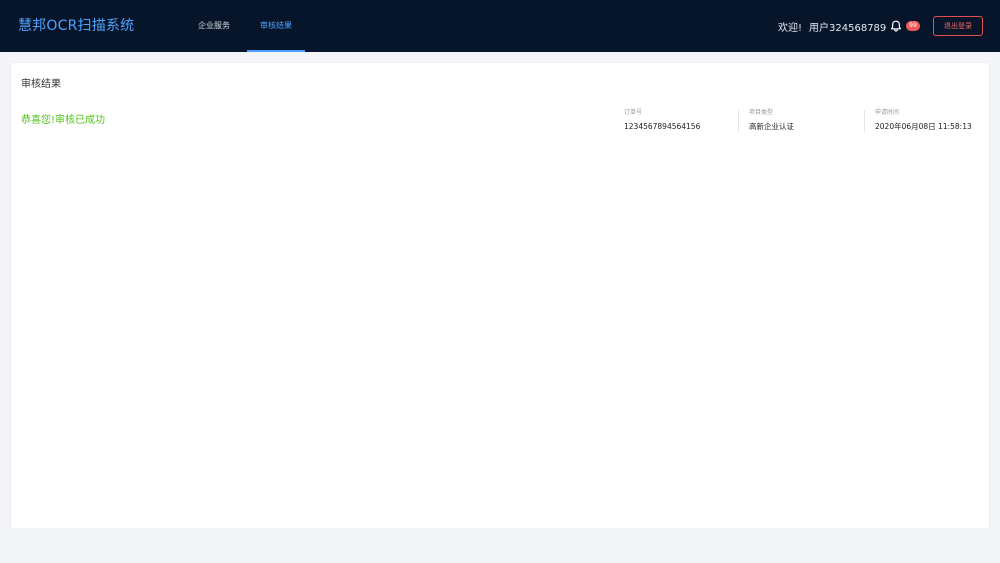 Image resolution: width=1000 pixels, height=563 pixels. What do you see at coordinates (276, 26) in the screenshot?
I see `nav-item-review-result: 审核结果` at bounding box center [276, 26].